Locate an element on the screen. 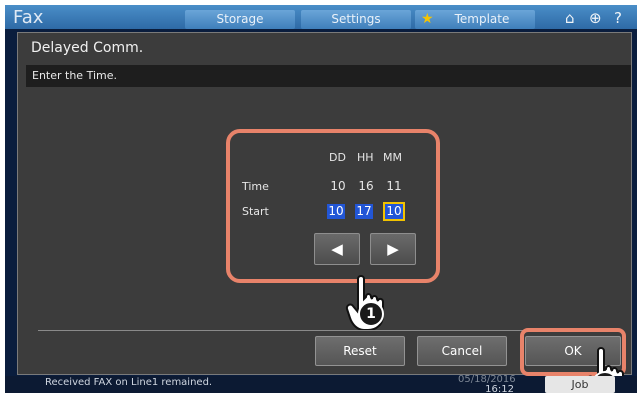 Image resolution: width=637 pixels, height=398 pixels. star-icon: ★ is located at coordinates (427, 19).